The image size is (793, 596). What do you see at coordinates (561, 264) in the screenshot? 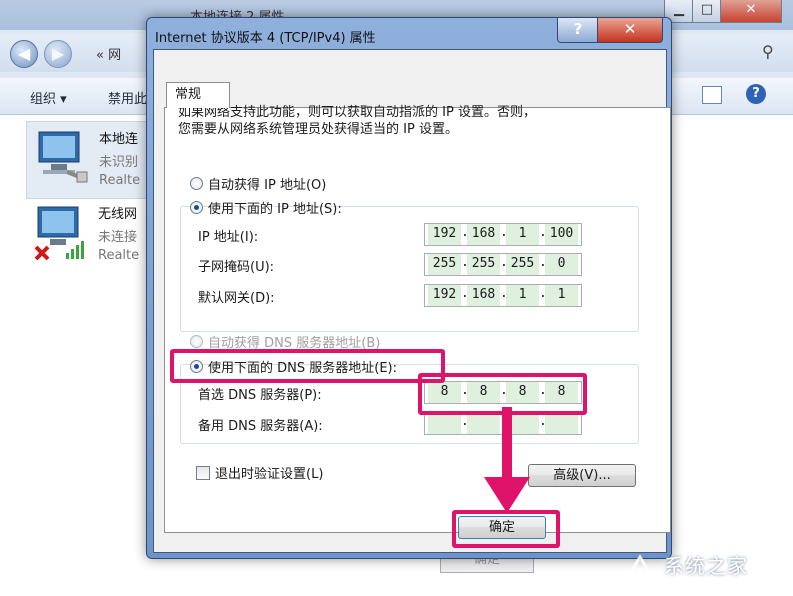
I see `octet: 0` at bounding box center [561, 264].